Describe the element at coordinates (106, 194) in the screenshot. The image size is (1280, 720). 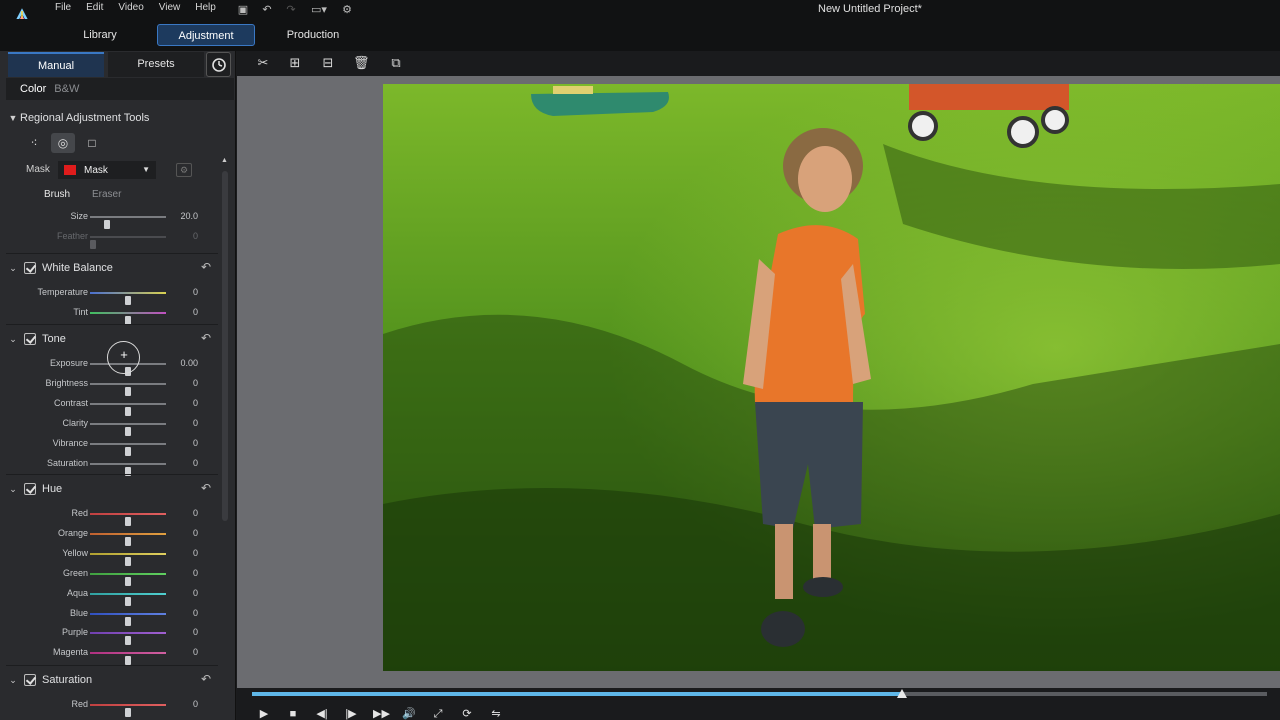
I see `eraser-mode: Eraser` at that location.